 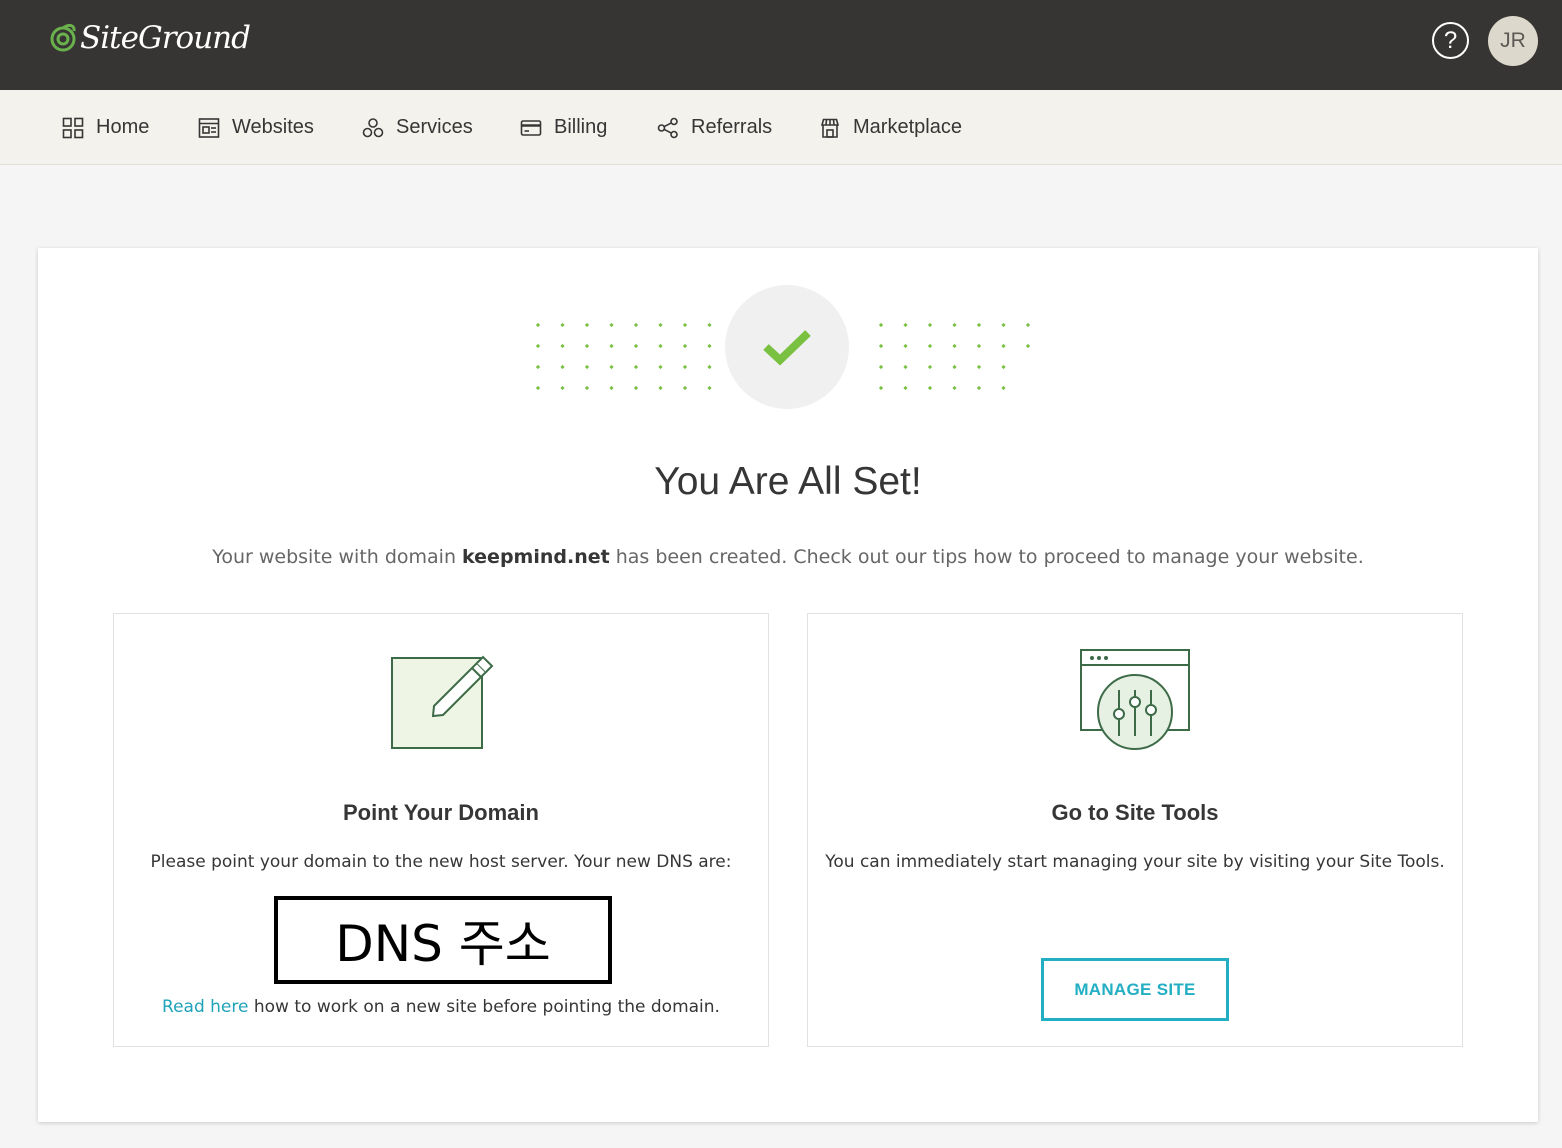 What do you see at coordinates (441, 812) in the screenshot?
I see `point-domain-title: Point Your Domain` at bounding box center [441, 812].